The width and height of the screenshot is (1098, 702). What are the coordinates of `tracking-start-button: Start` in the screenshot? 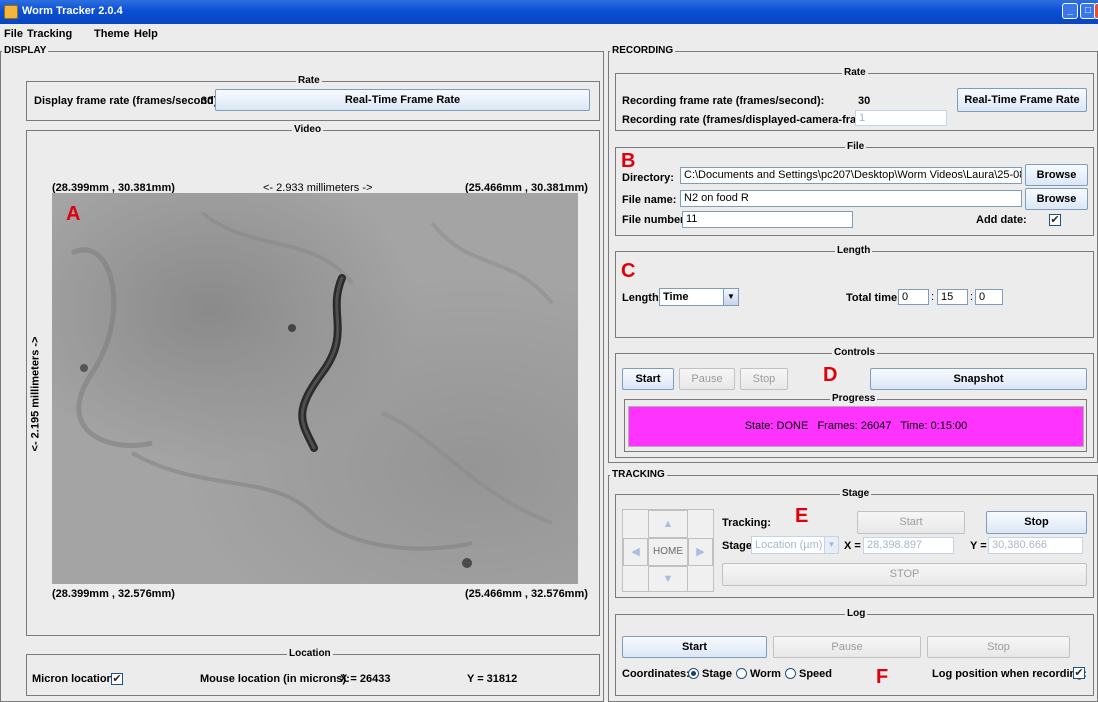 It's located at (911, 522).